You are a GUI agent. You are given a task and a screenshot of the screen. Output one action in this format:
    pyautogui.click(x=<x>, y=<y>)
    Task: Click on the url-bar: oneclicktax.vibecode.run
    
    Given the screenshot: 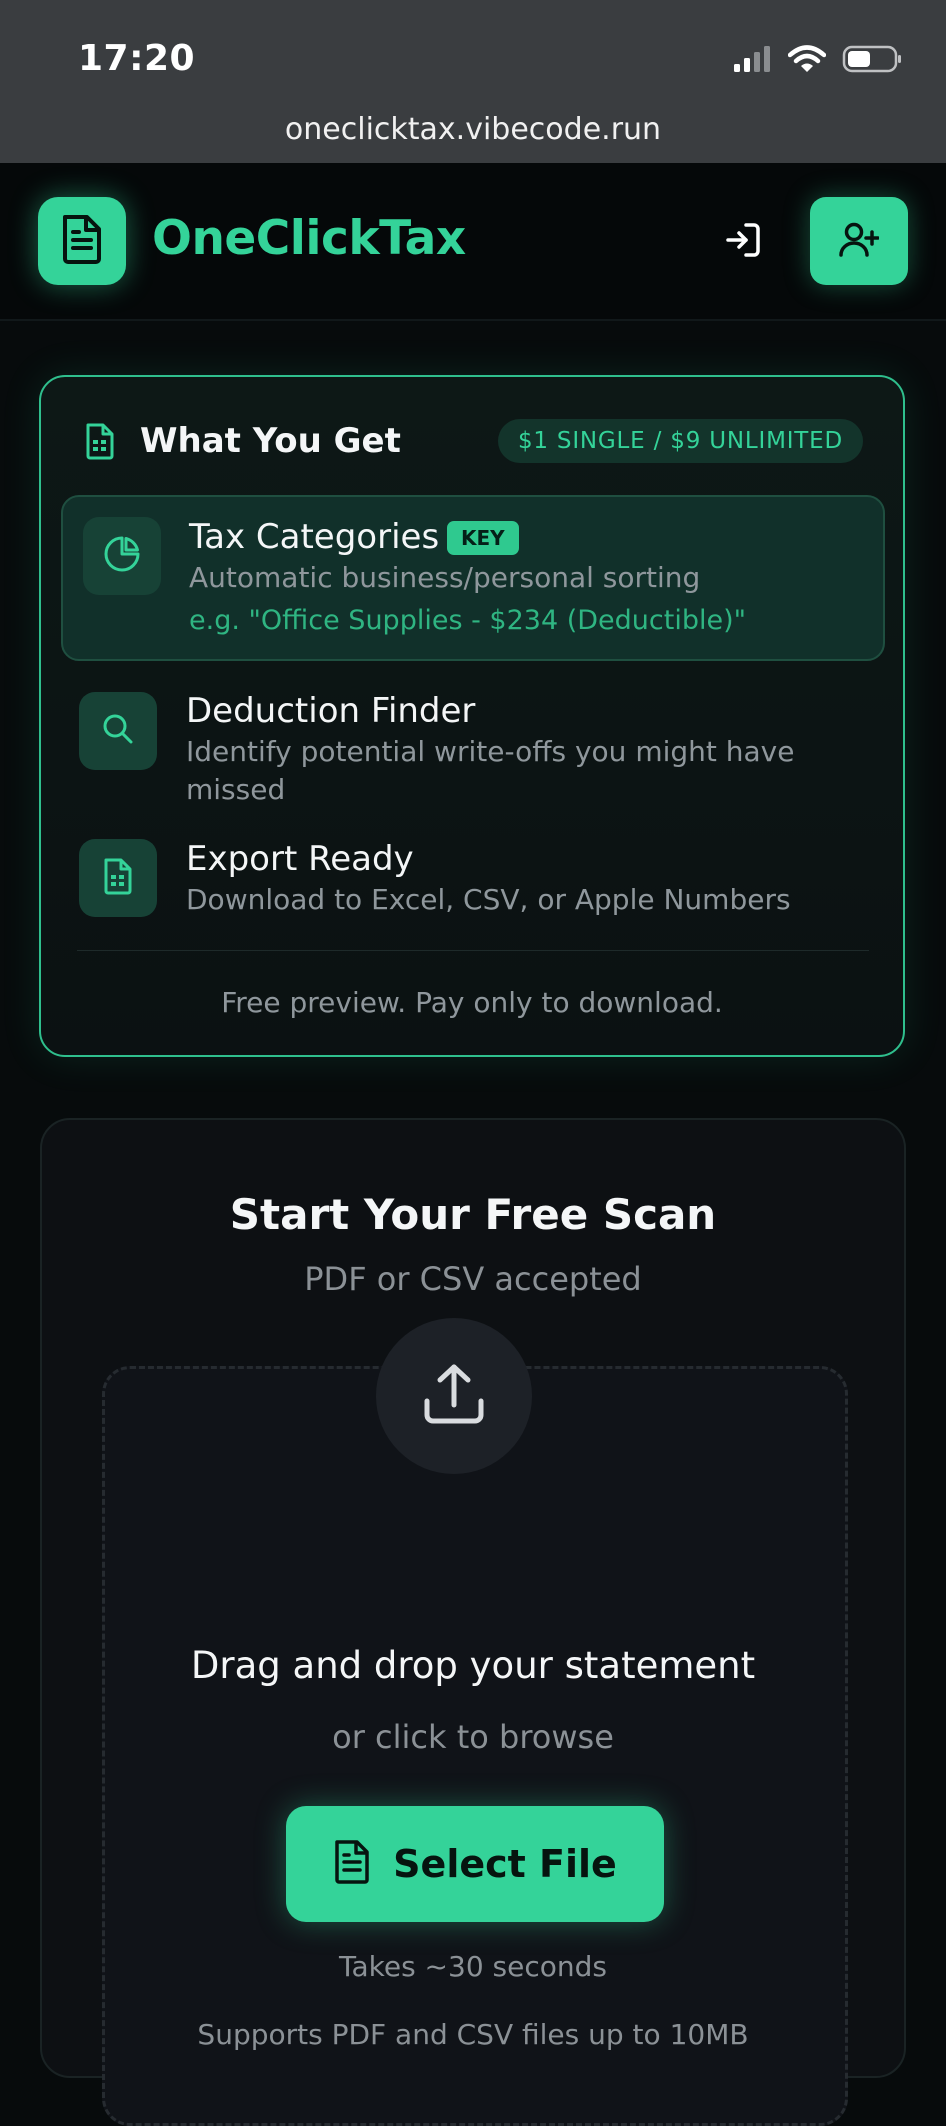 What is the action you would take?
    pyautogui.click(x=473, y=129)
    